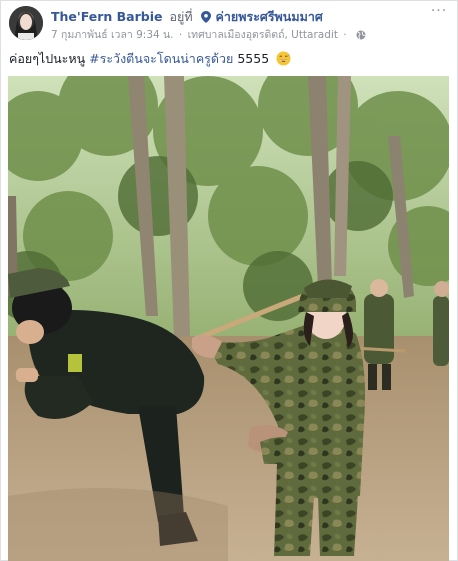 This screenshot has height=561, width=458. Describe the element at coordinates (439, 12) in the screenshot. I see `more-options-button: ···` at that location.